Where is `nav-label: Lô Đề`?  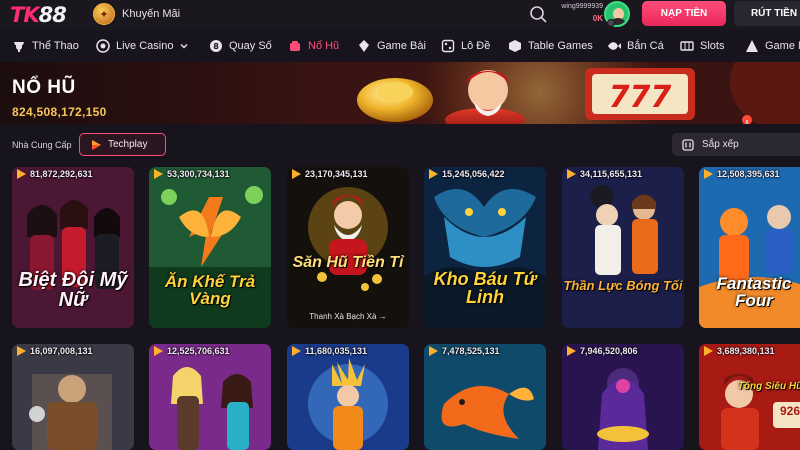
nav-label: Lô Đề is located at coordinates (476, 46).